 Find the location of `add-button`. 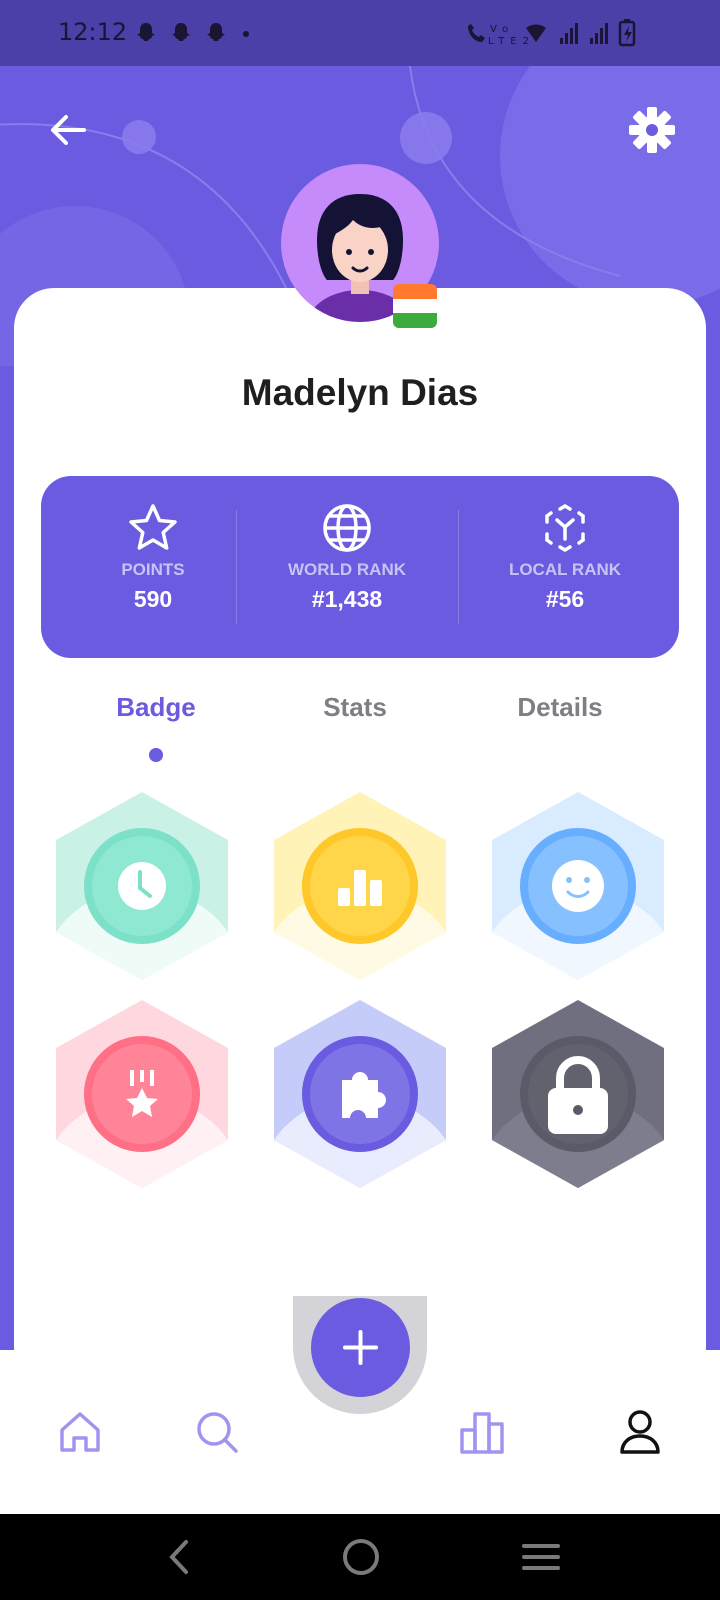

add-button is located at coordinates (360, 1347).